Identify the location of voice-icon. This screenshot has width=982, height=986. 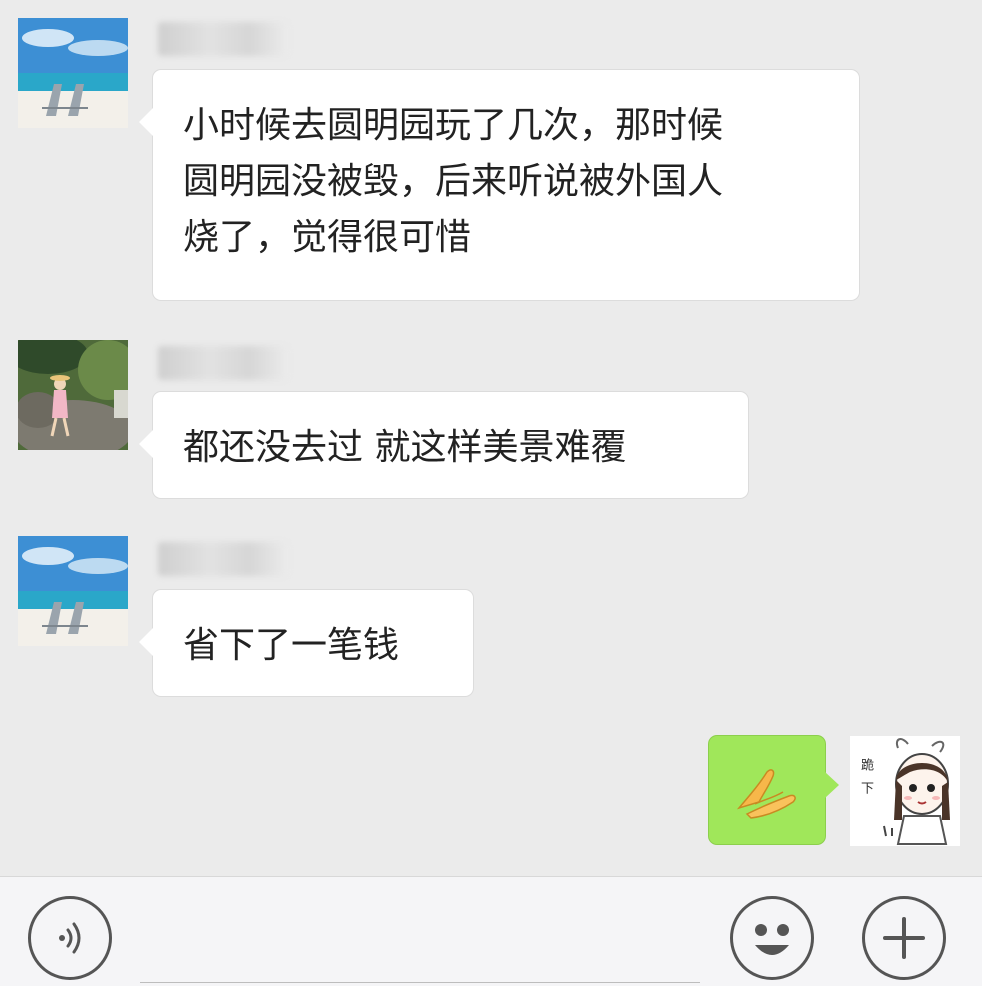
(70, 938).